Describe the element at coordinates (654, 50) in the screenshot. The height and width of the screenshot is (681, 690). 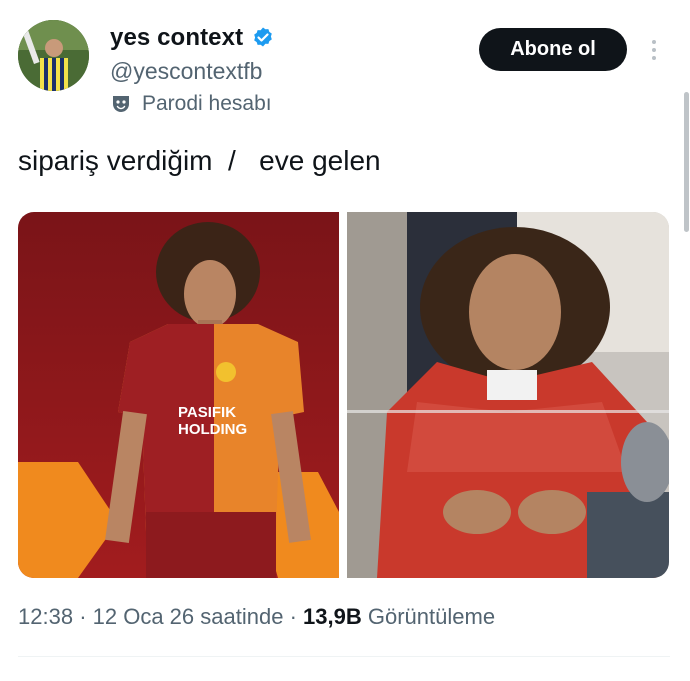
I see `more-vertical-icon` at that location.